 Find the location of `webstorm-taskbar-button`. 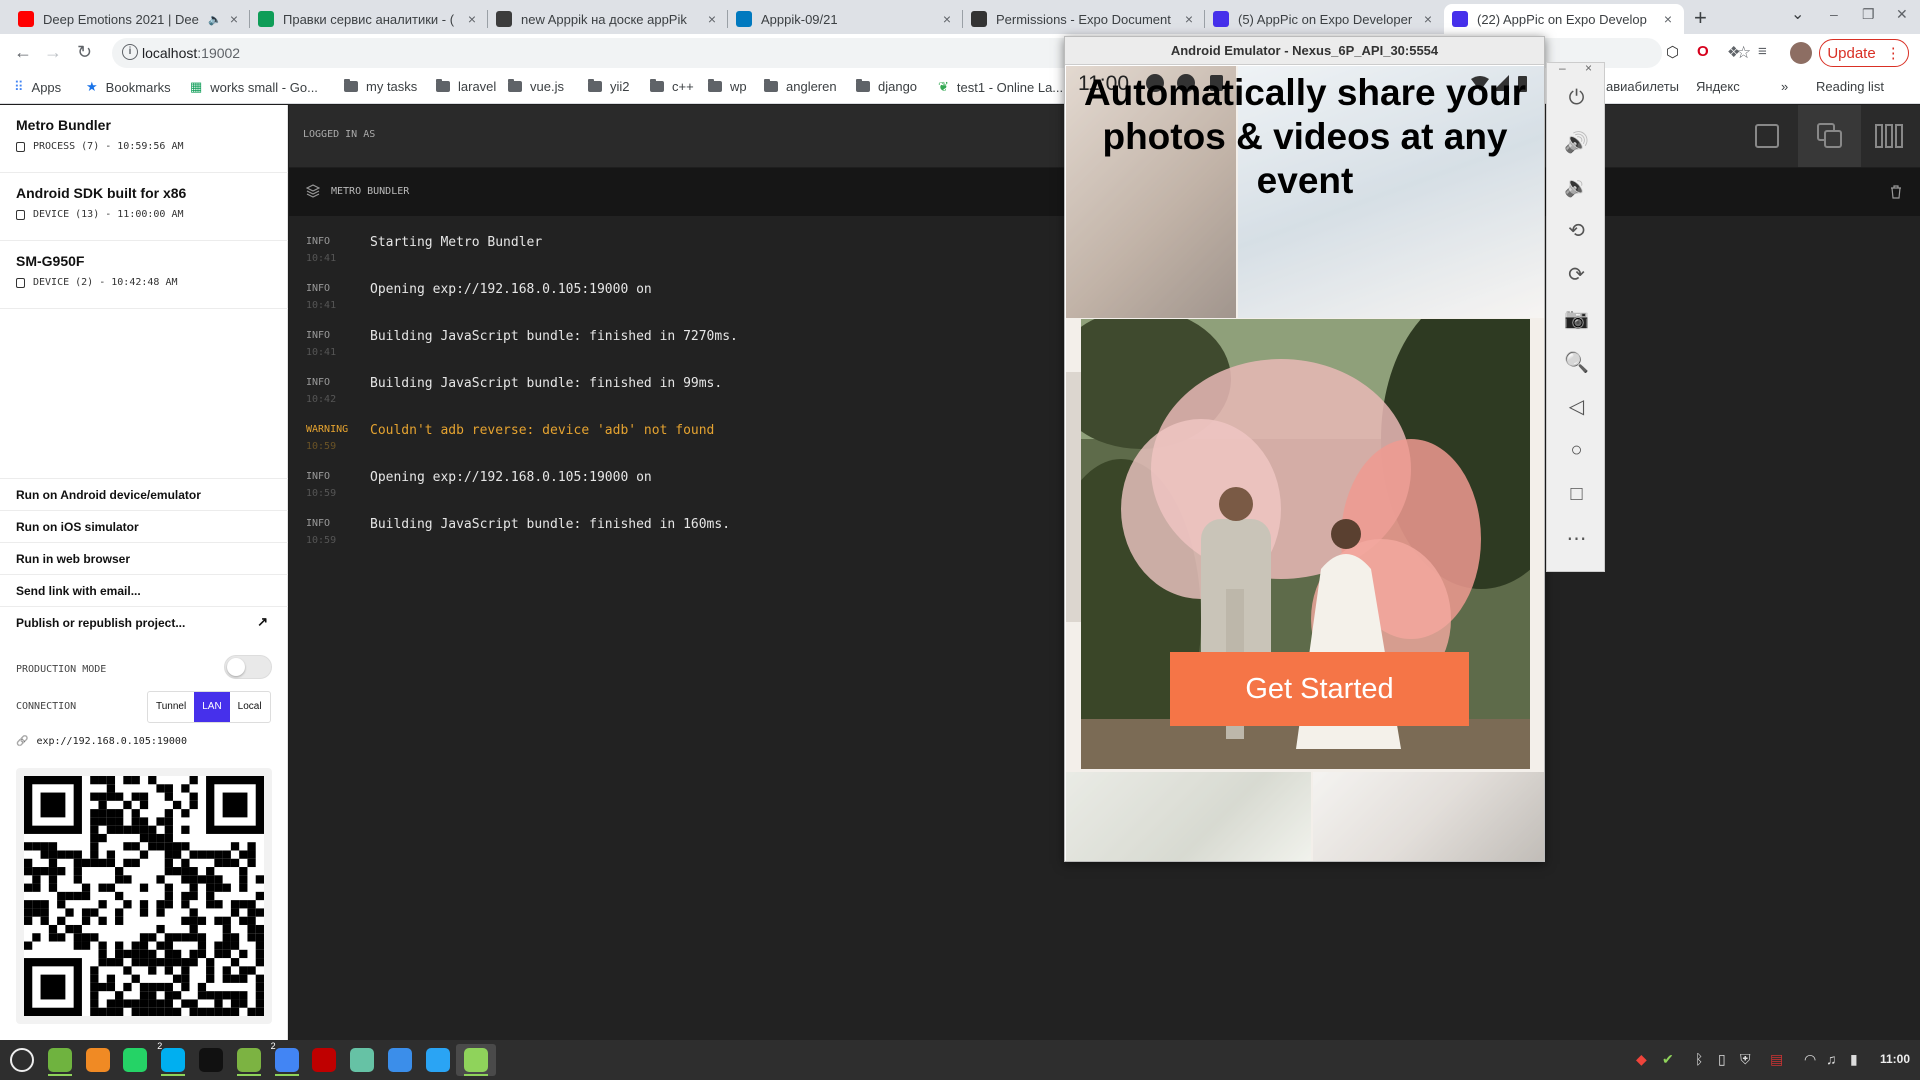

webstorm-taskbar-button is located at coordinates (438, 1060).